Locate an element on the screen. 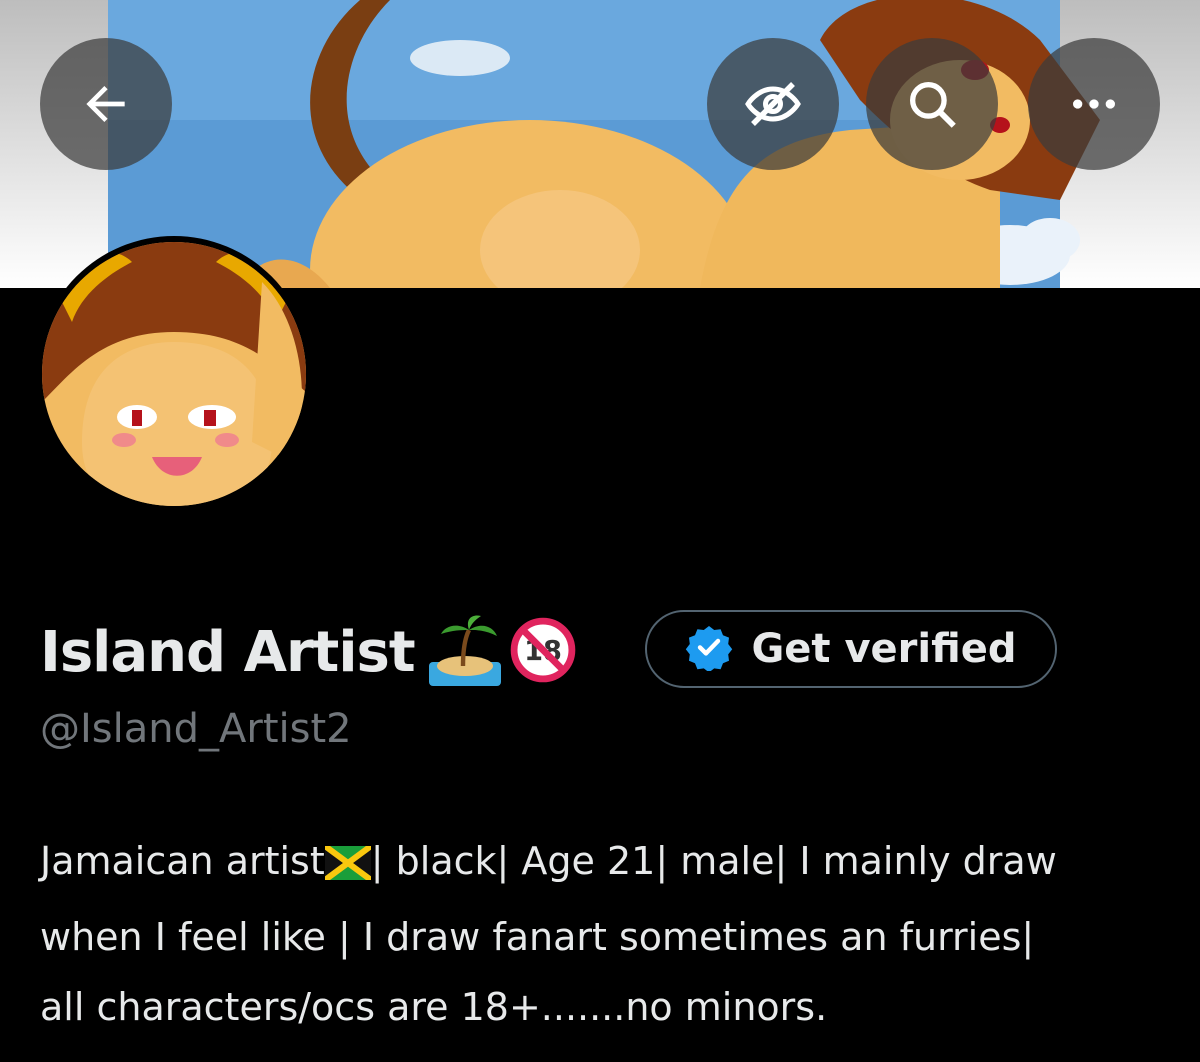 The image size is (1200, 1062). get-verified-button: Get verified is located at coordinates (851, 649).